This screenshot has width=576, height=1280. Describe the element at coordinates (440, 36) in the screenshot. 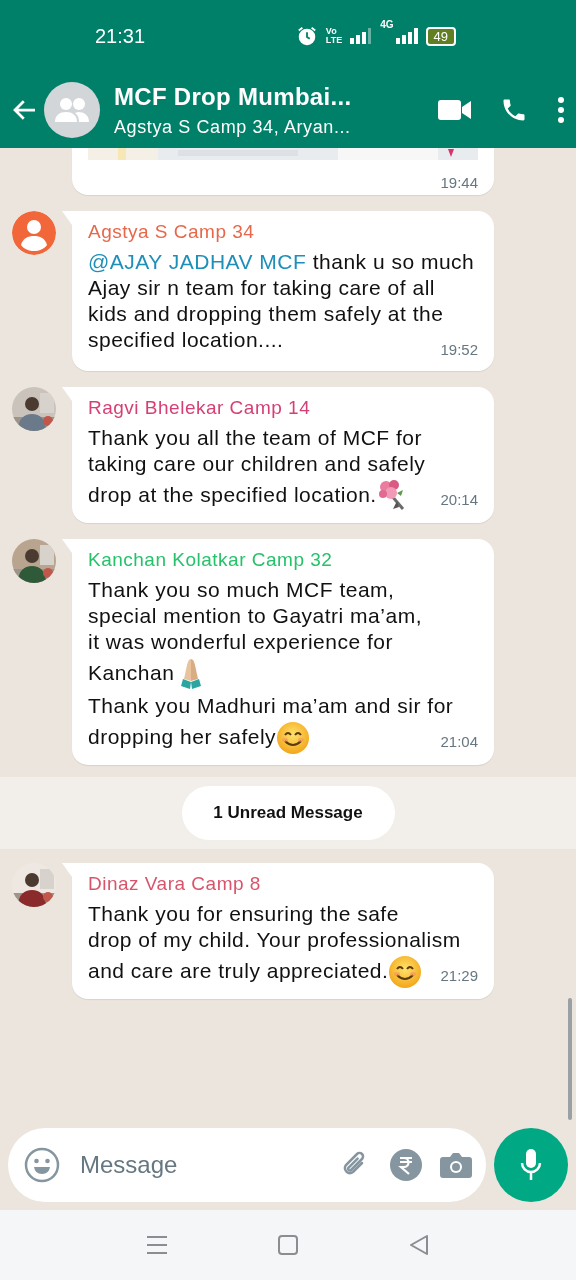

I see `battery-level: 49` at that location.